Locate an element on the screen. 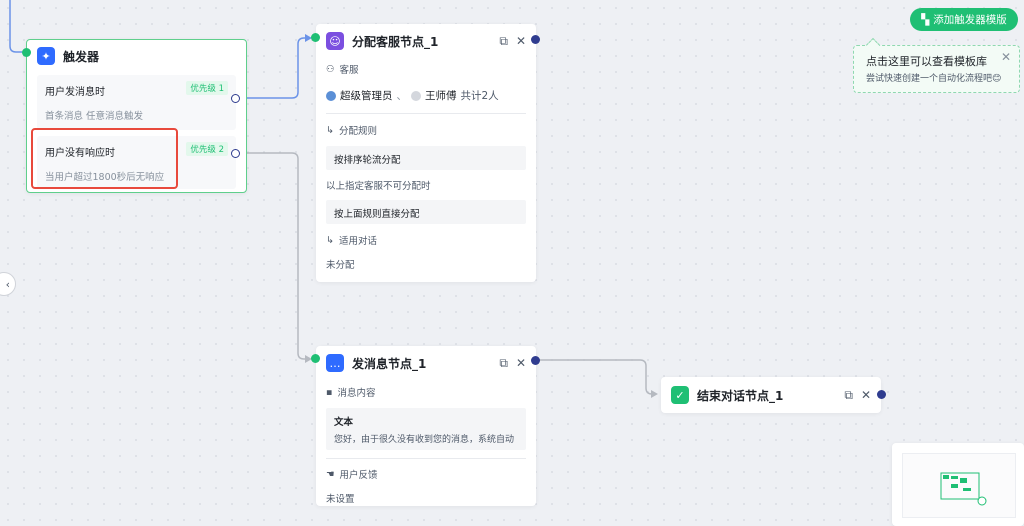 This screenshot has width=1024, height=526. message-content-box: 文本 您好，由于很久没有收到您的消息，系统自动 is located at coordinates (426, 429).